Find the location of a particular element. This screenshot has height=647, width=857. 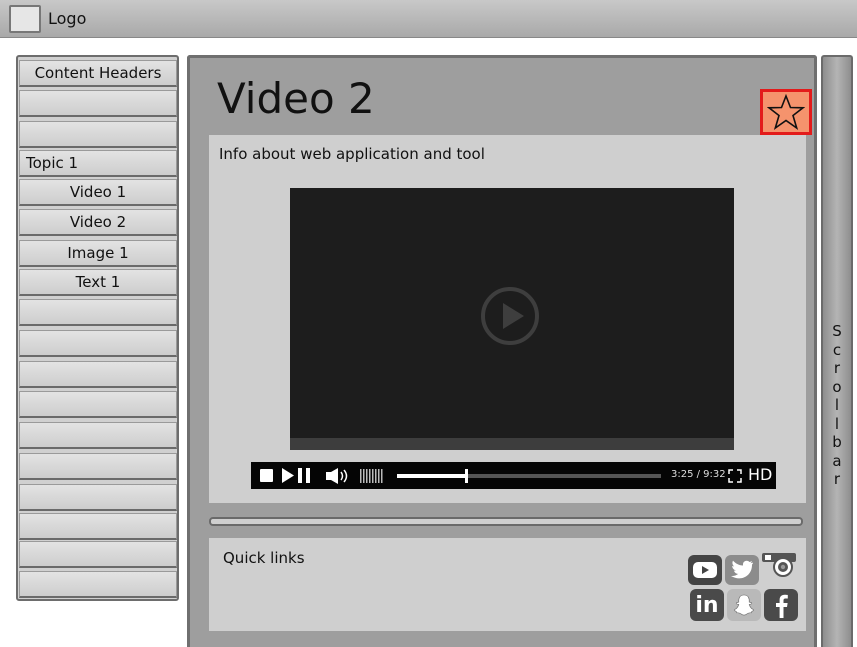

star-icon is located at coordinates (786, 112).